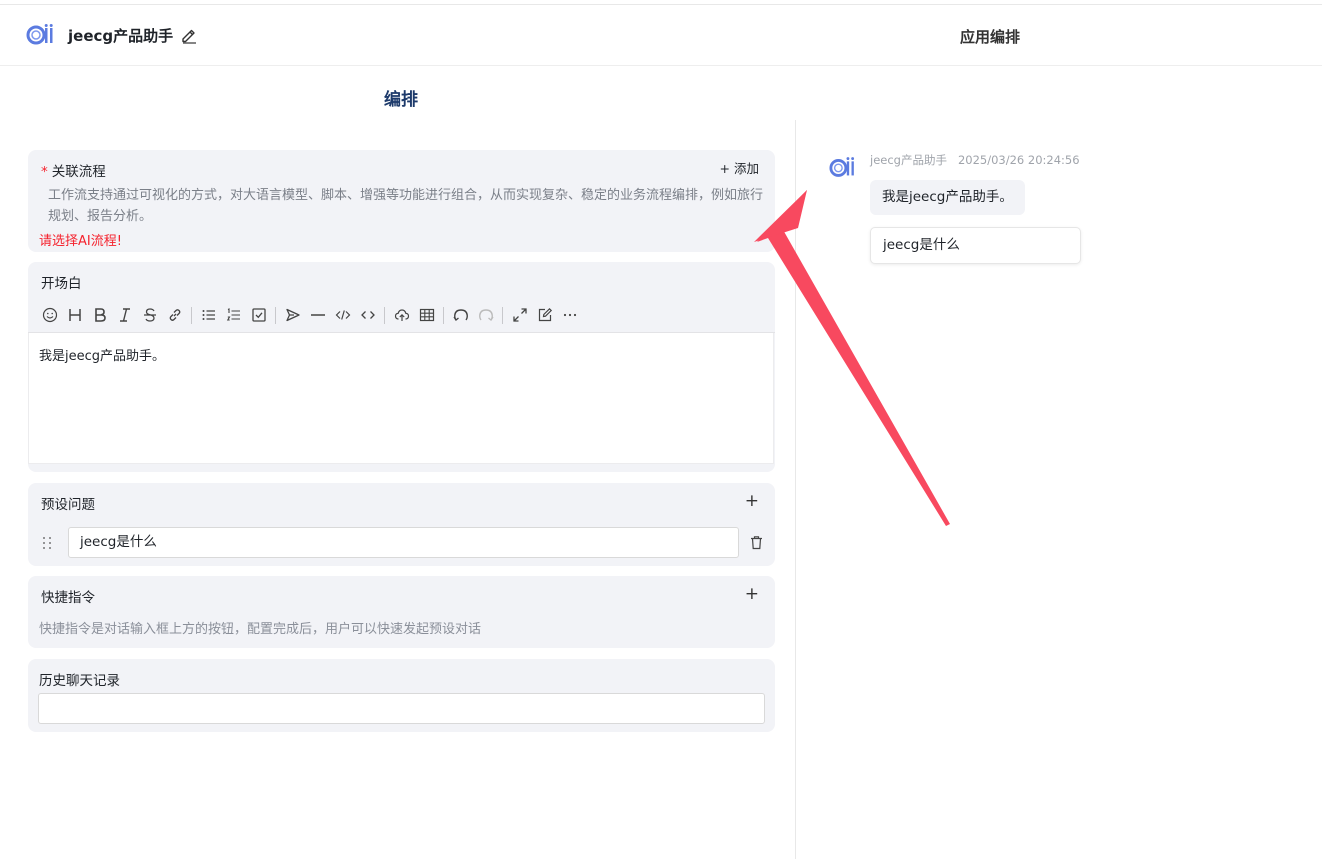 This screenshot has height=859, width=1322. I want to click on preset-question-chip: jeecg是什么, so click(975, 245).